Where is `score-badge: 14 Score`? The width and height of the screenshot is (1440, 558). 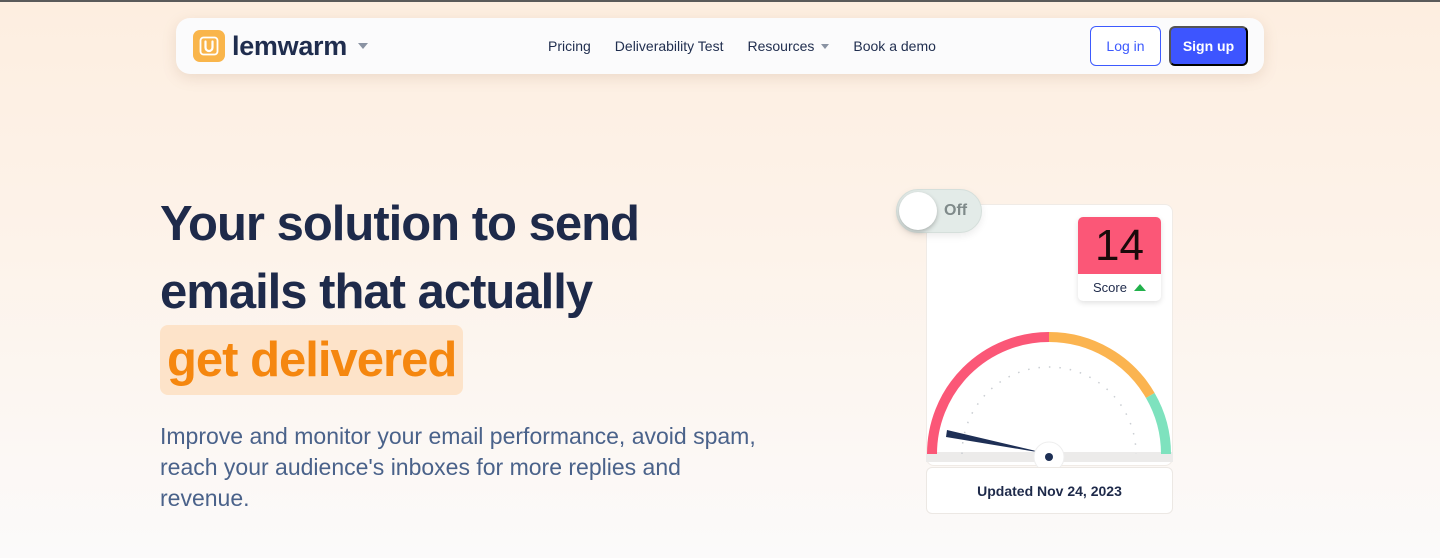 score-badge: 14 Score is located at coordinates (1119, 259).